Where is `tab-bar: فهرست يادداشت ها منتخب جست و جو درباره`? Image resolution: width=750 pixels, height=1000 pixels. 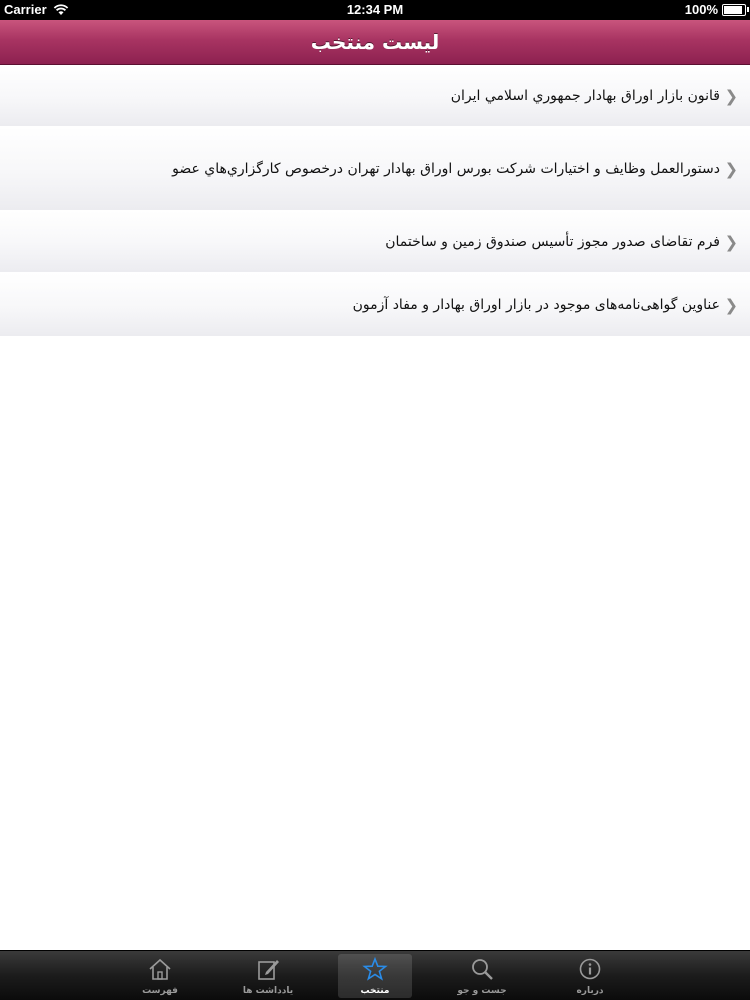 tab-bar: فهرست يادداشت ها منتخب جست و جو درباره is located at coordinates (375, 975).